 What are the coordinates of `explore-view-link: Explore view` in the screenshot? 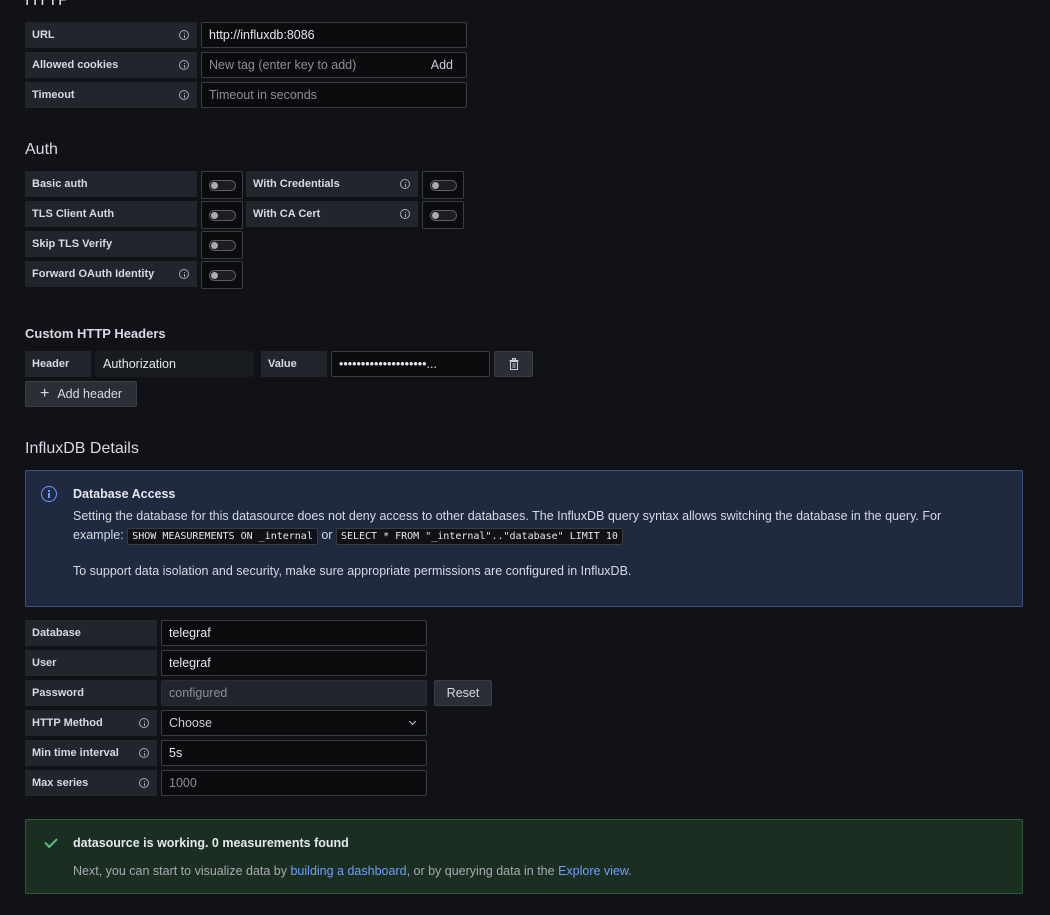 It's located at (593, 871).